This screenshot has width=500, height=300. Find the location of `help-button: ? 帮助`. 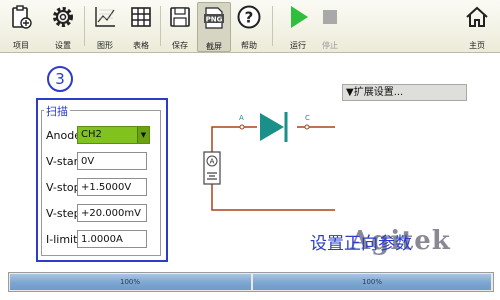

help-button: ? 帮助 is located at coordinates (249, 26).